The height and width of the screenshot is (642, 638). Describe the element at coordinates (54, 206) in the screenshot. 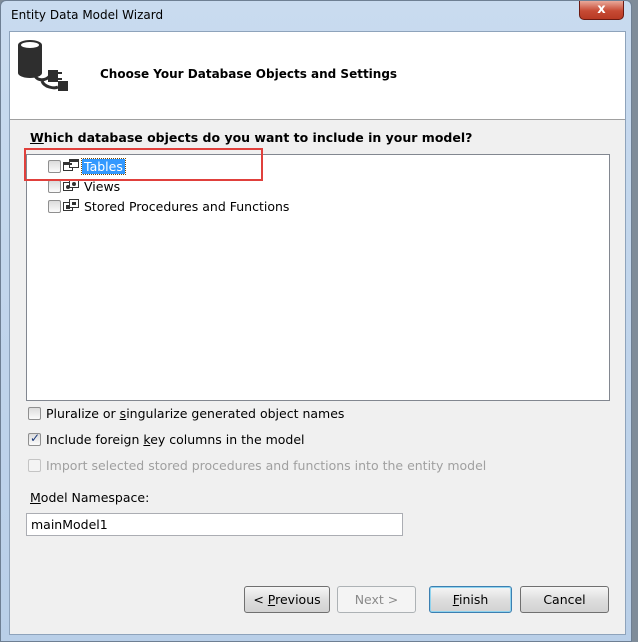

I see `stored-procedures-checkbox` at that location.